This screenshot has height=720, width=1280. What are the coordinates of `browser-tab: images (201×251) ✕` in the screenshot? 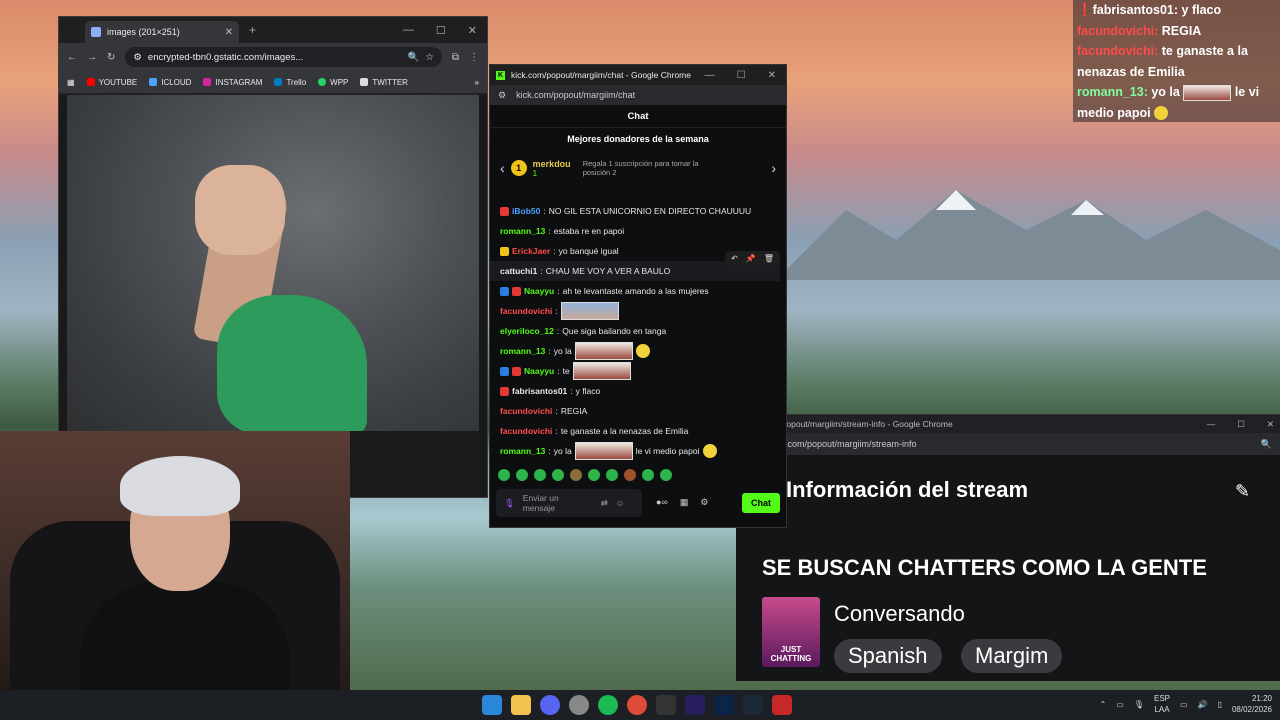 It's located at (162, 32).